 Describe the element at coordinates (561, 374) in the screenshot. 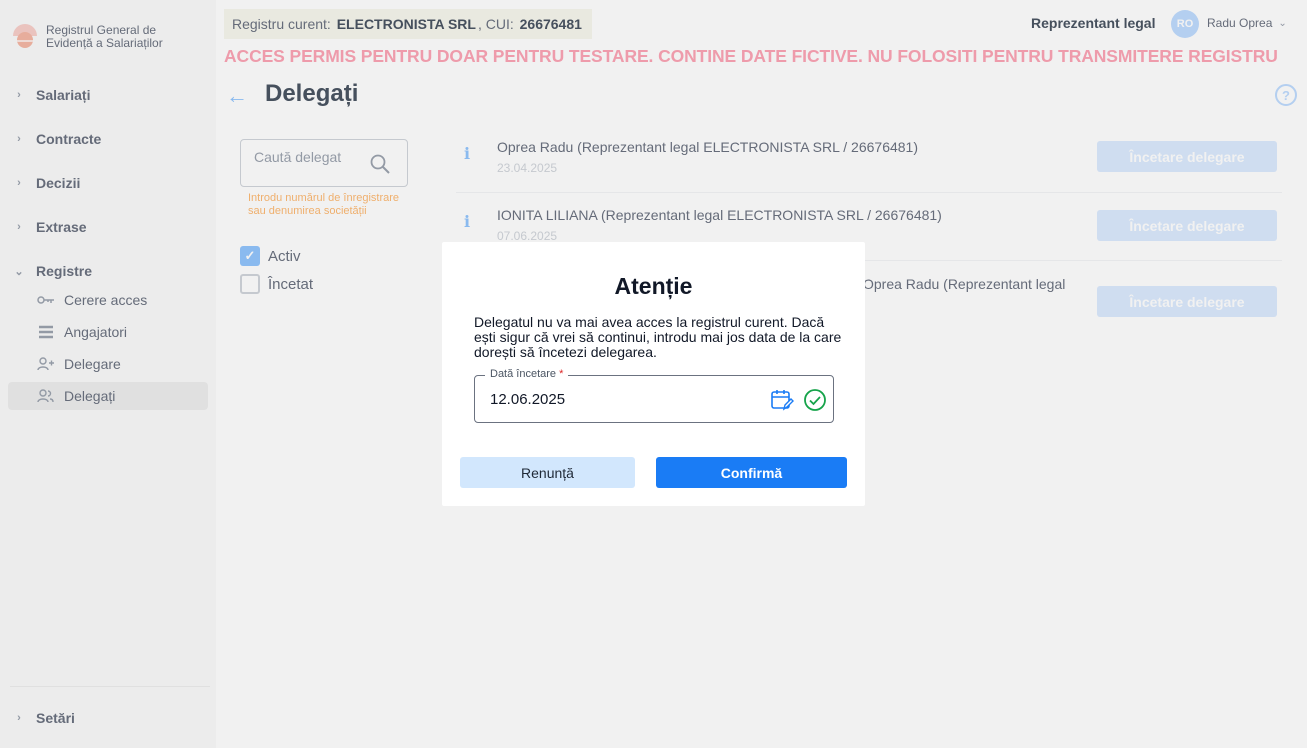

I see `required-marker: *` at that location.